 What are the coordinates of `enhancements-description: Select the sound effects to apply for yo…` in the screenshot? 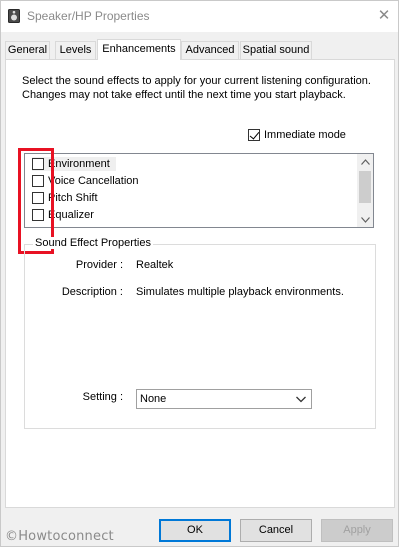 It's located at (196, 88).